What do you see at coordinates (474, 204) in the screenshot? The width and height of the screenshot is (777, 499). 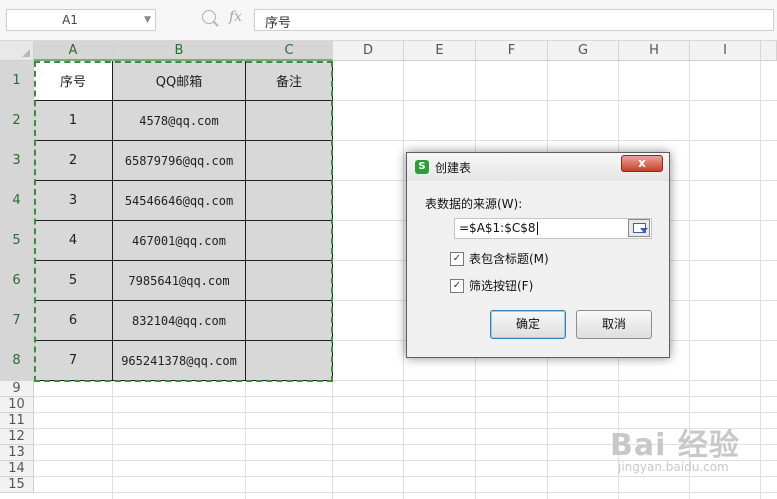 I see `source-label: 表数据的来源(W):` at bounding box center [474, 204].